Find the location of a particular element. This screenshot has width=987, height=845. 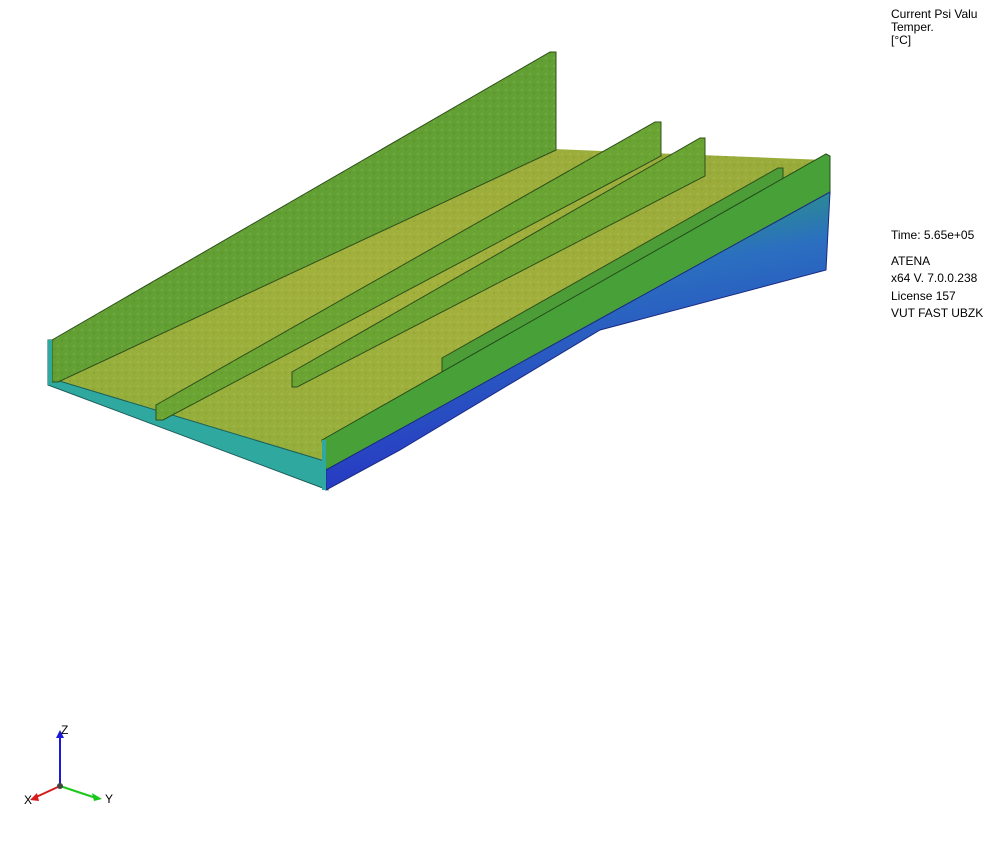

time-readout: Time: 5.65e+05 is located at coordinates (933, 235).